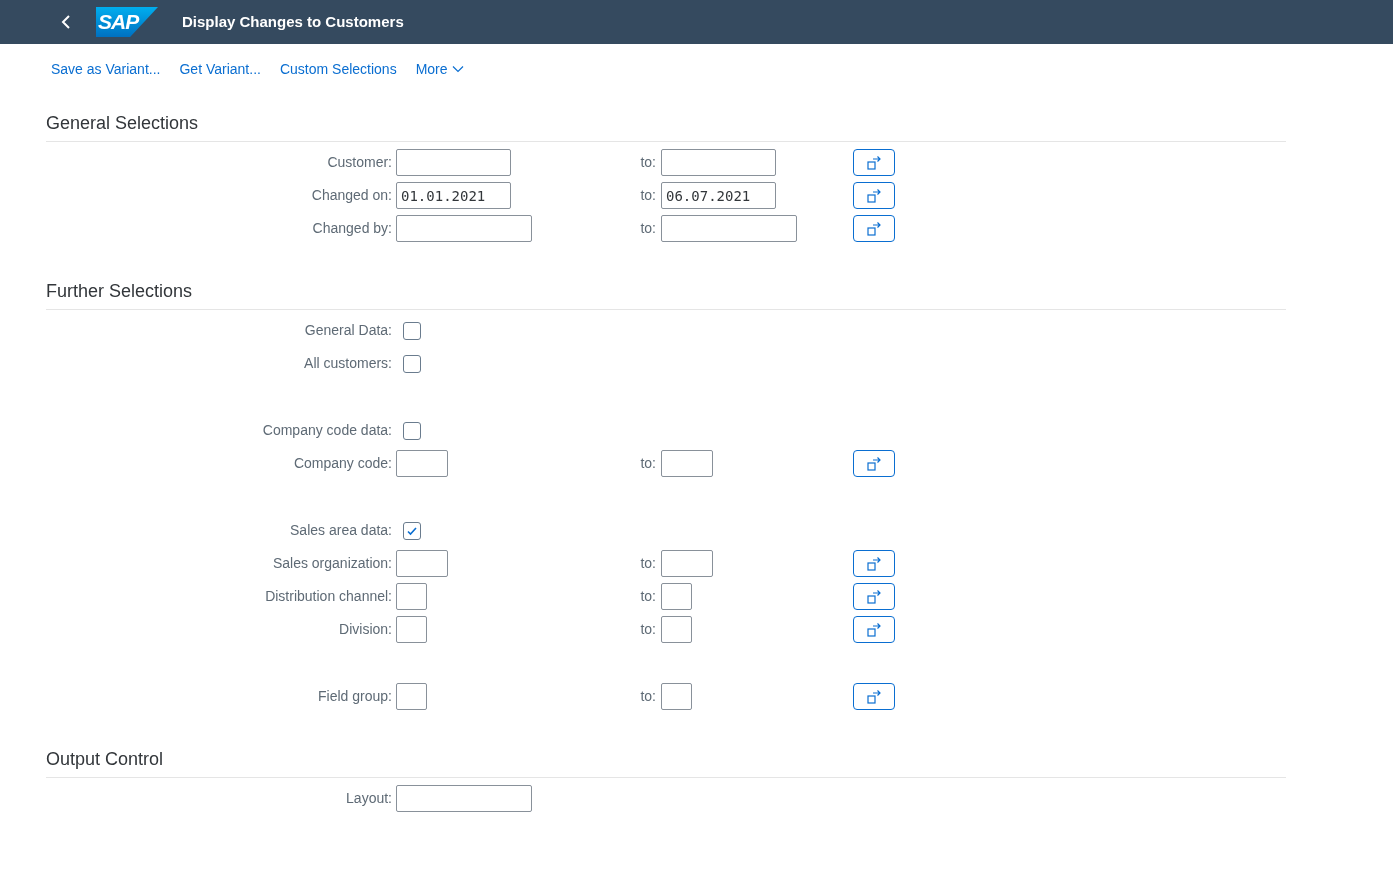 The height and width of the screenshot is (888, 1393). I want to click on more-menu-button: More, so click(439, 69).